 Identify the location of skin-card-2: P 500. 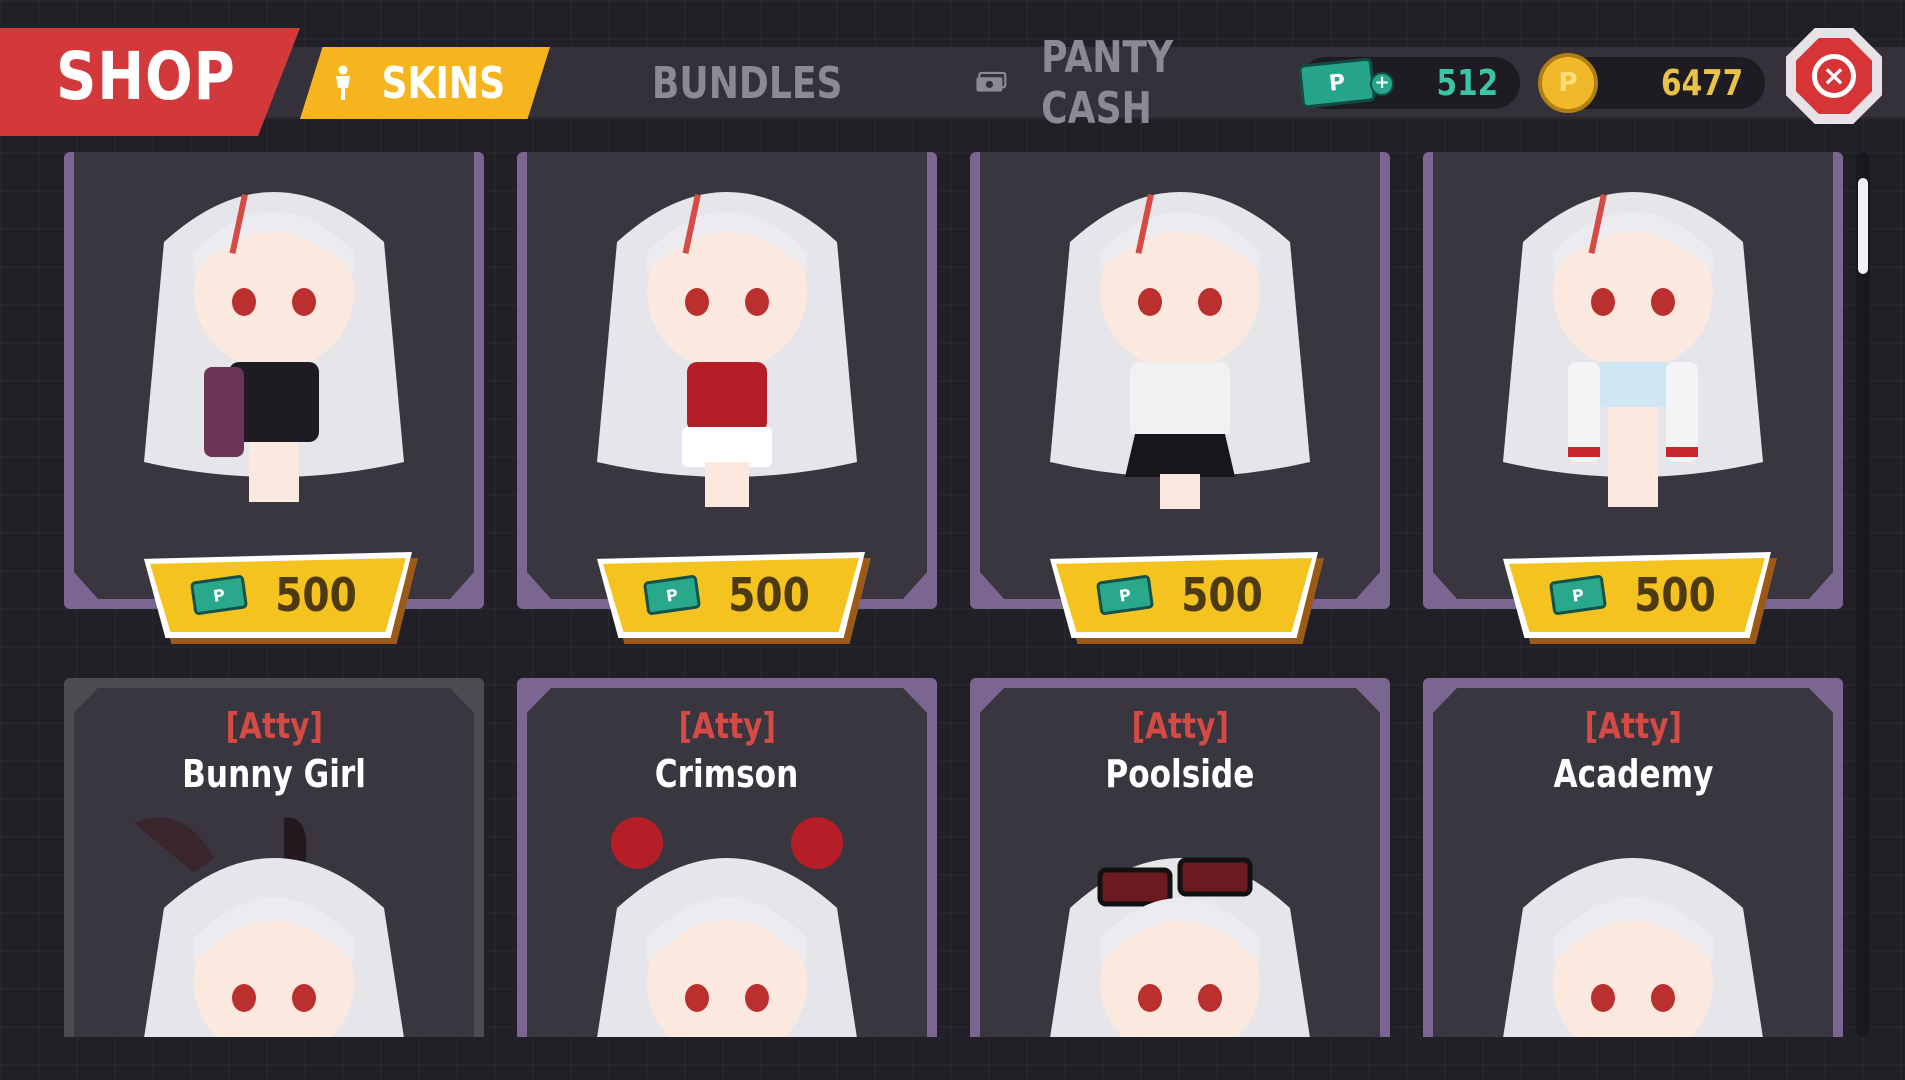
(727, 398).